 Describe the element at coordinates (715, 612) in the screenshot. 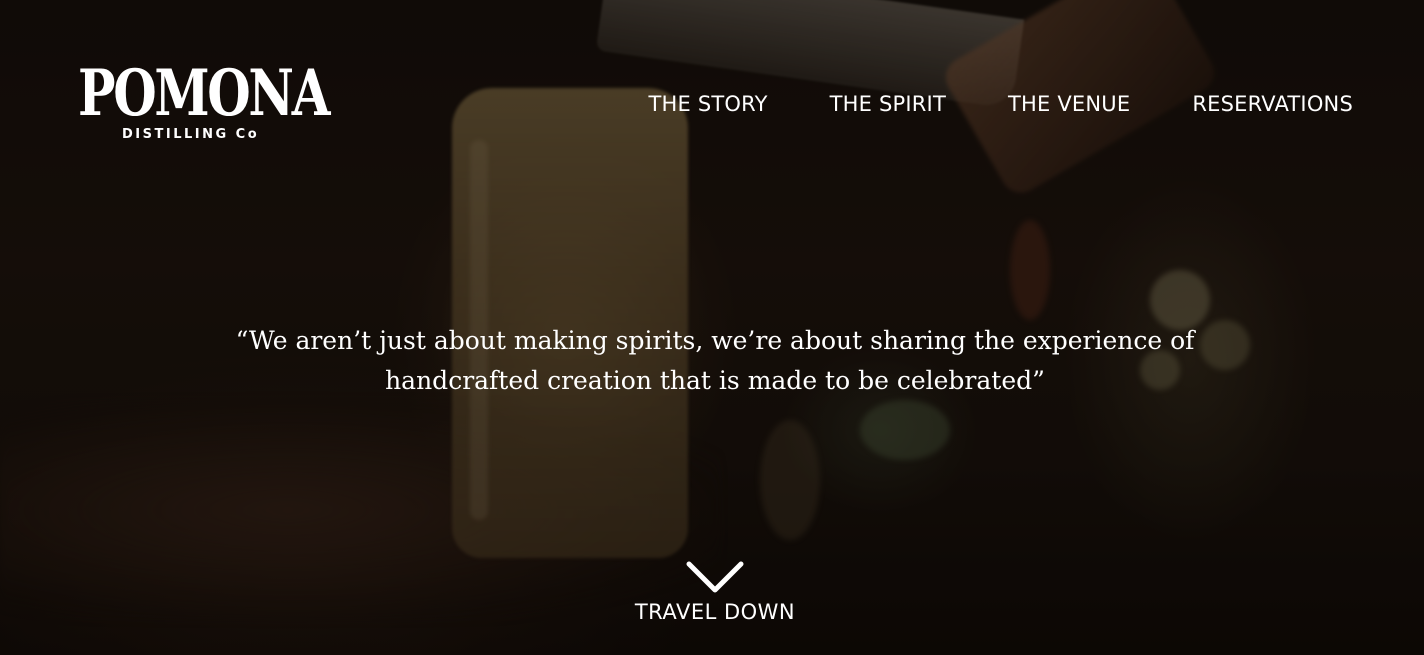

I see `travel-down-label: TRAVEL DOWN` at that location.